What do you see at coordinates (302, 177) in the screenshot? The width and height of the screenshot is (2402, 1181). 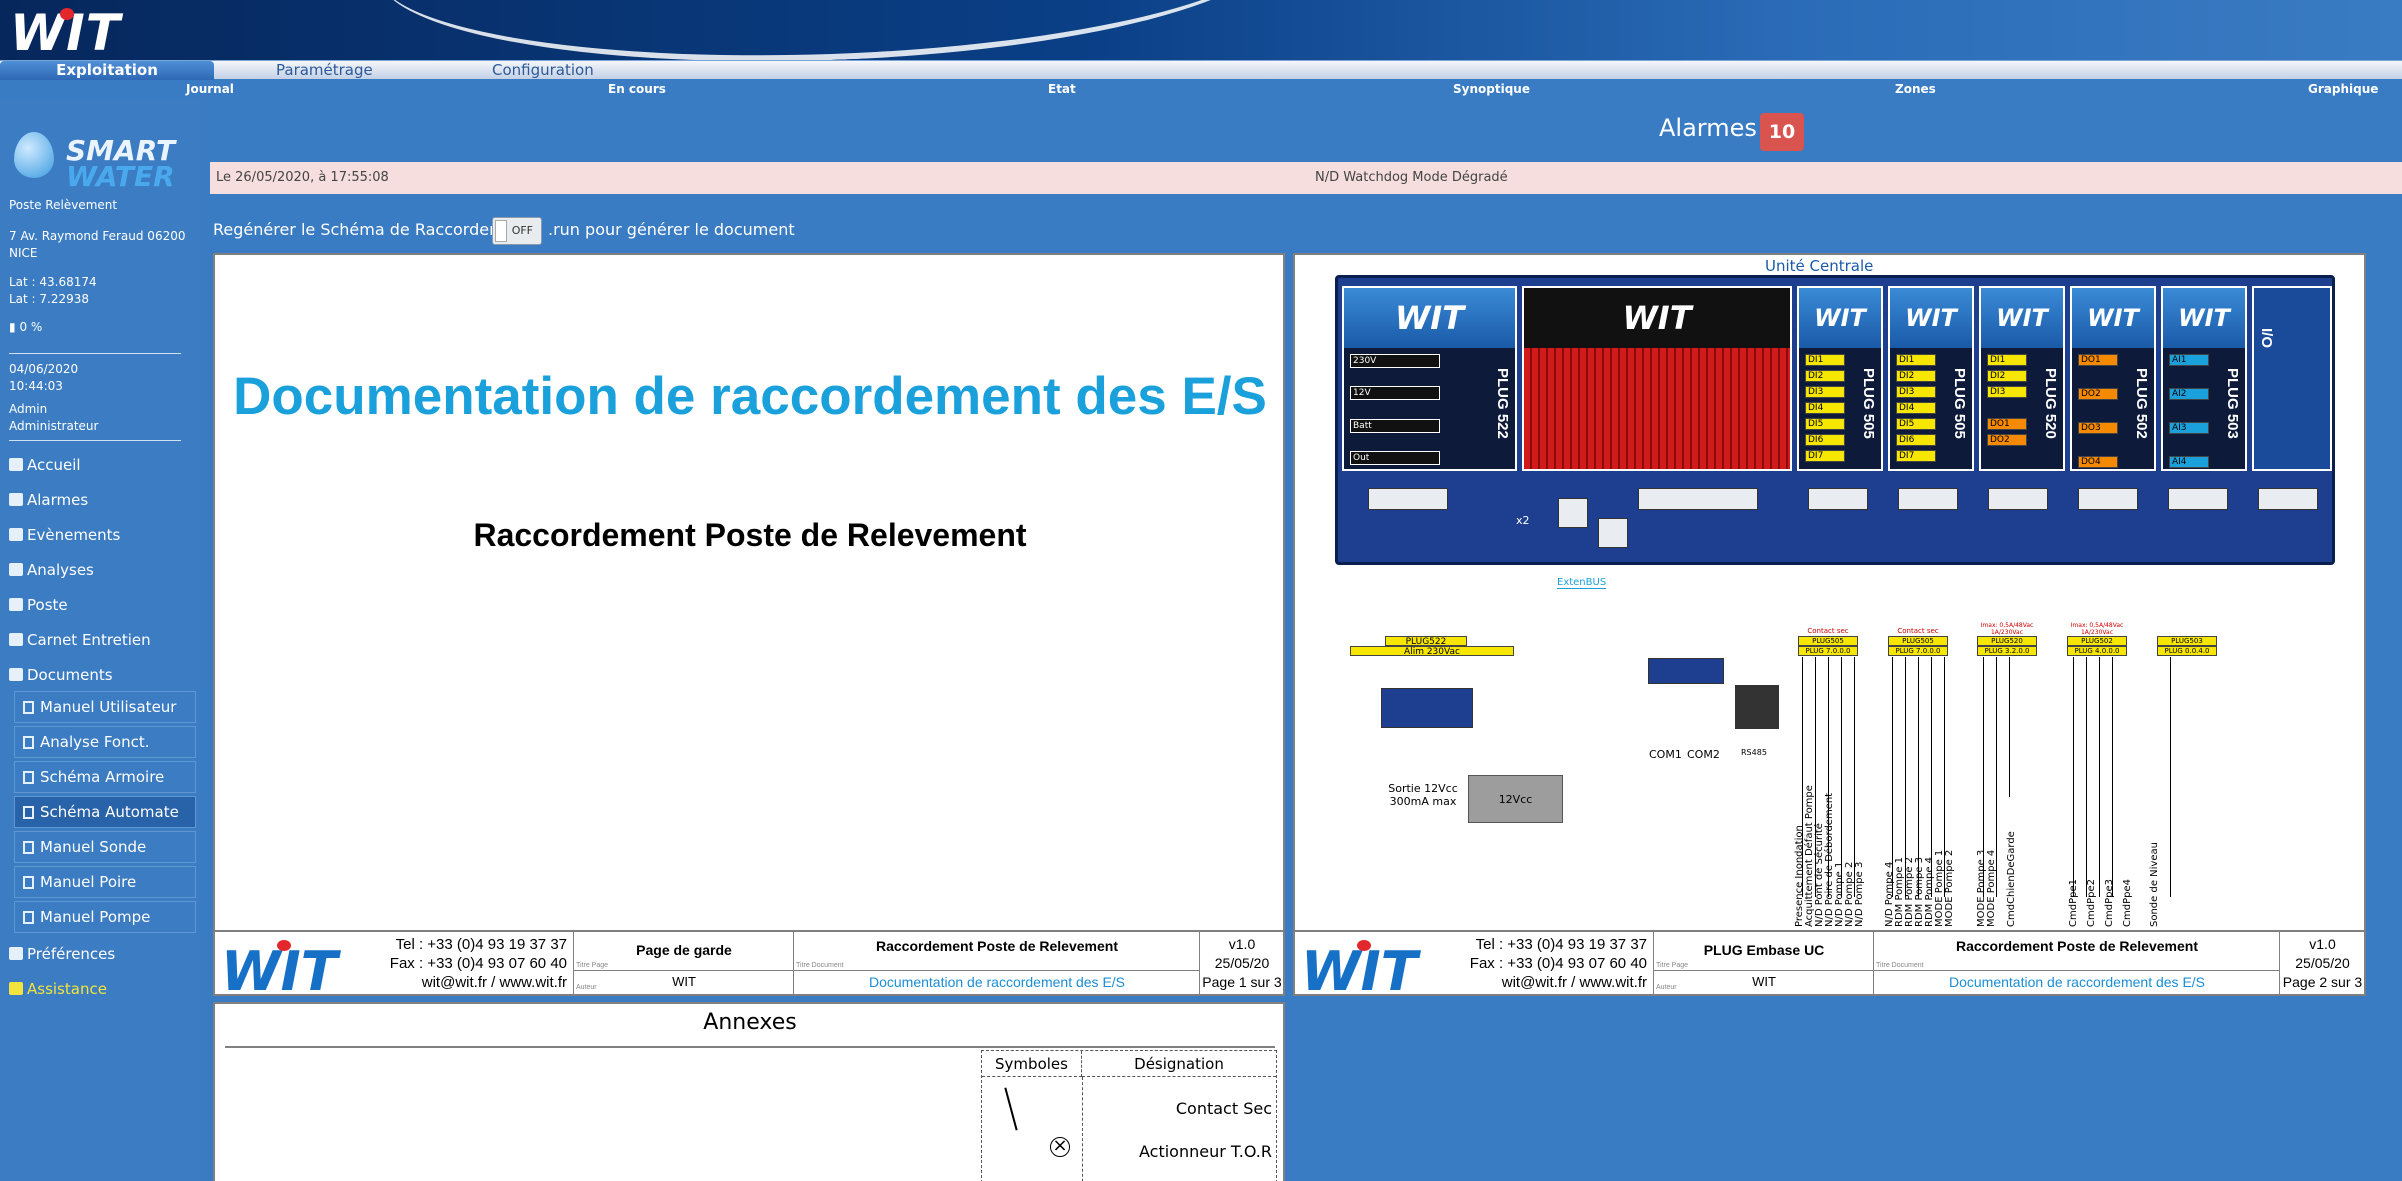 I see `alert-date: Le 26/05/2020, à 17:55:08` at bounding box center [302, 177].